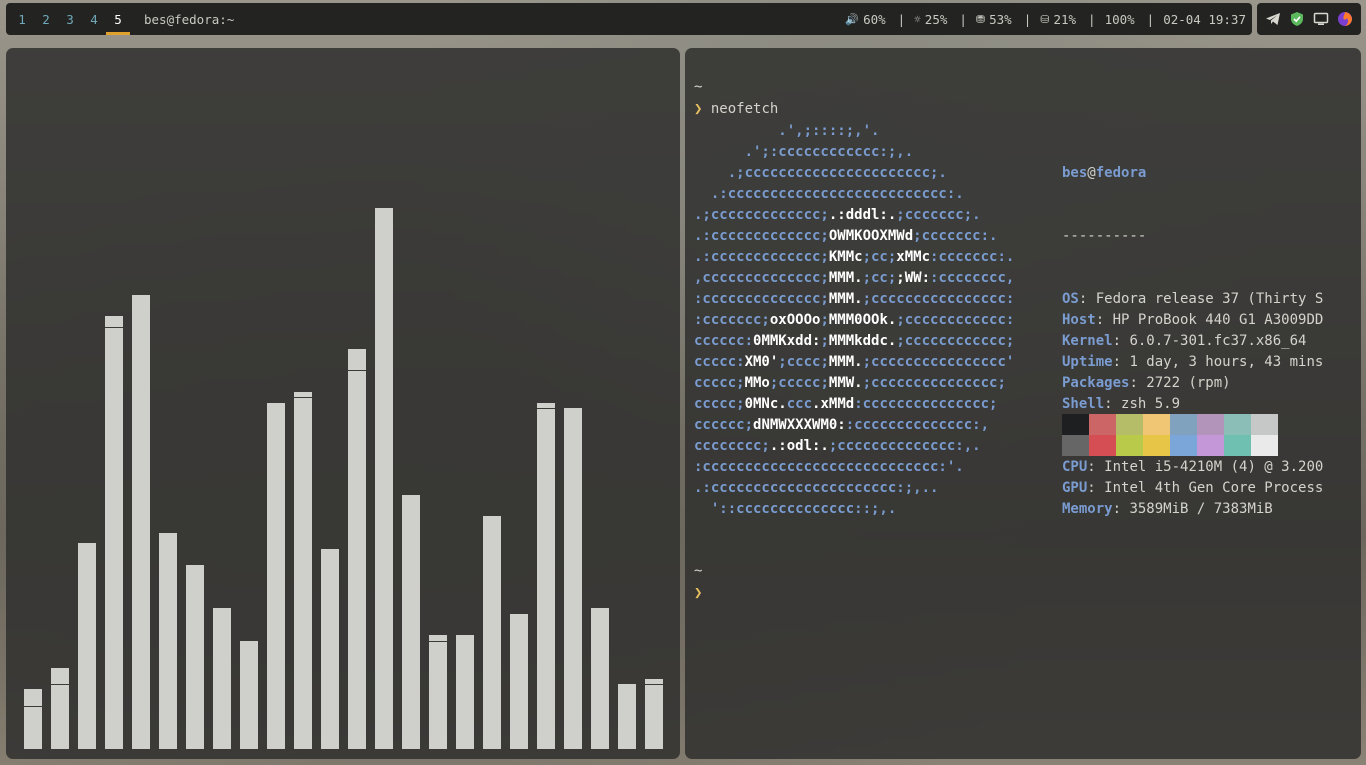 The image size is (1366, 765). Describe the element at coordinates (1297, 19) in the screenshot. I see `shield-icon` at that location.